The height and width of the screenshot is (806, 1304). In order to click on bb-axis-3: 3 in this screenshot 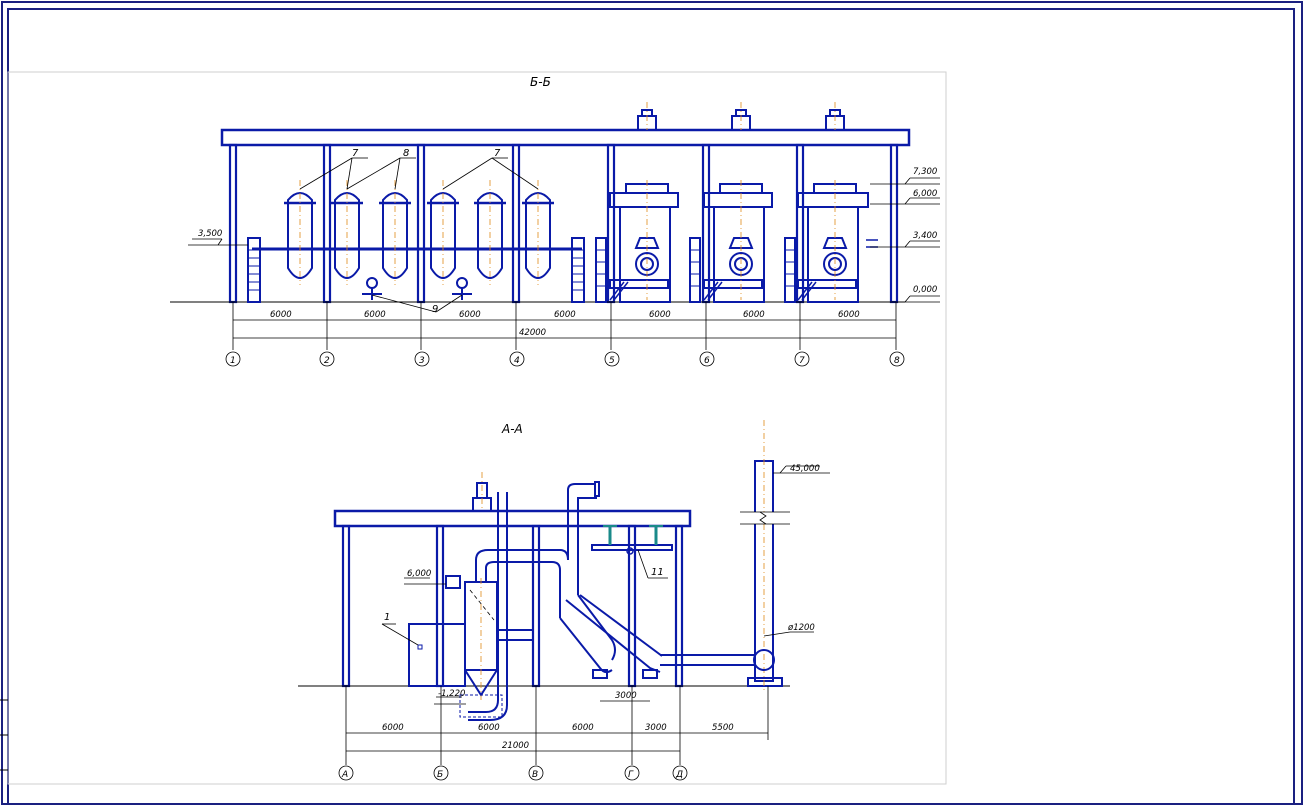, I will do `click(422, 361)`.